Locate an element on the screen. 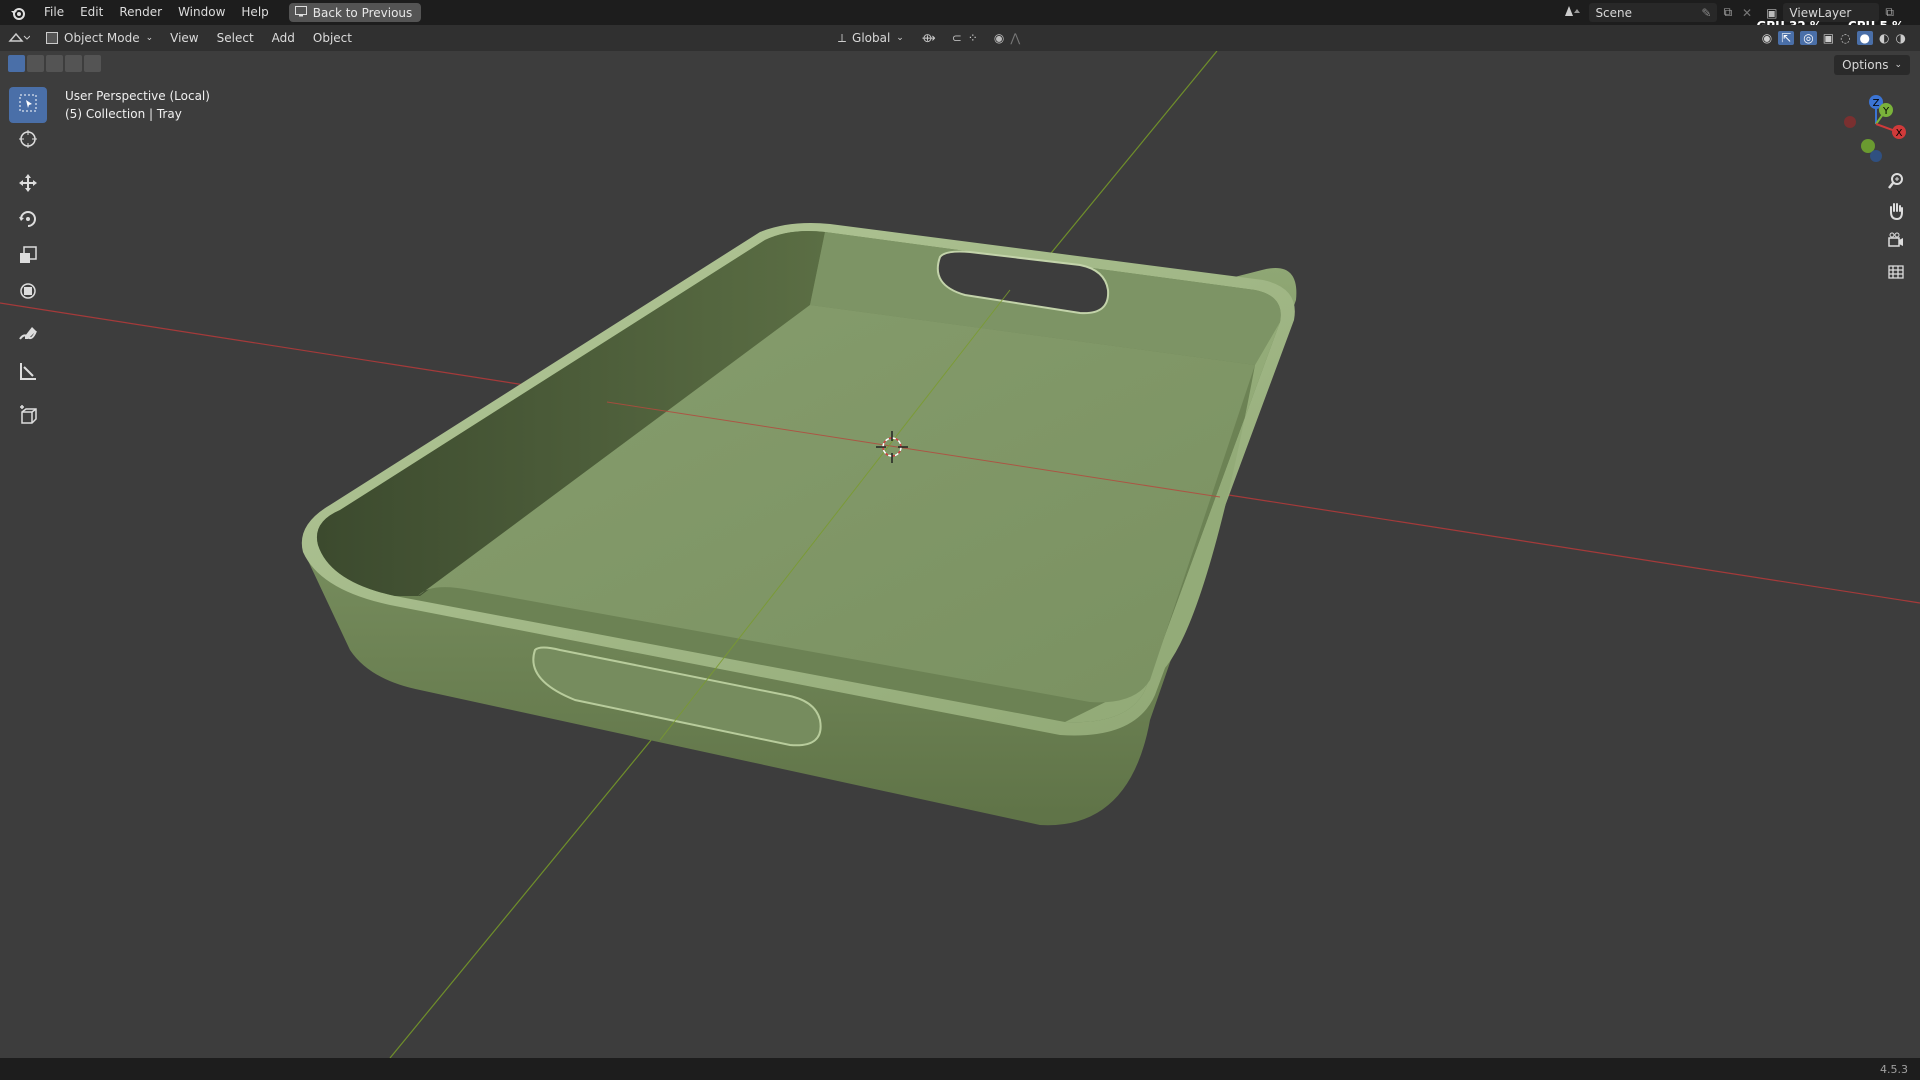  annotate-tool is located at coordinates (28, 337).